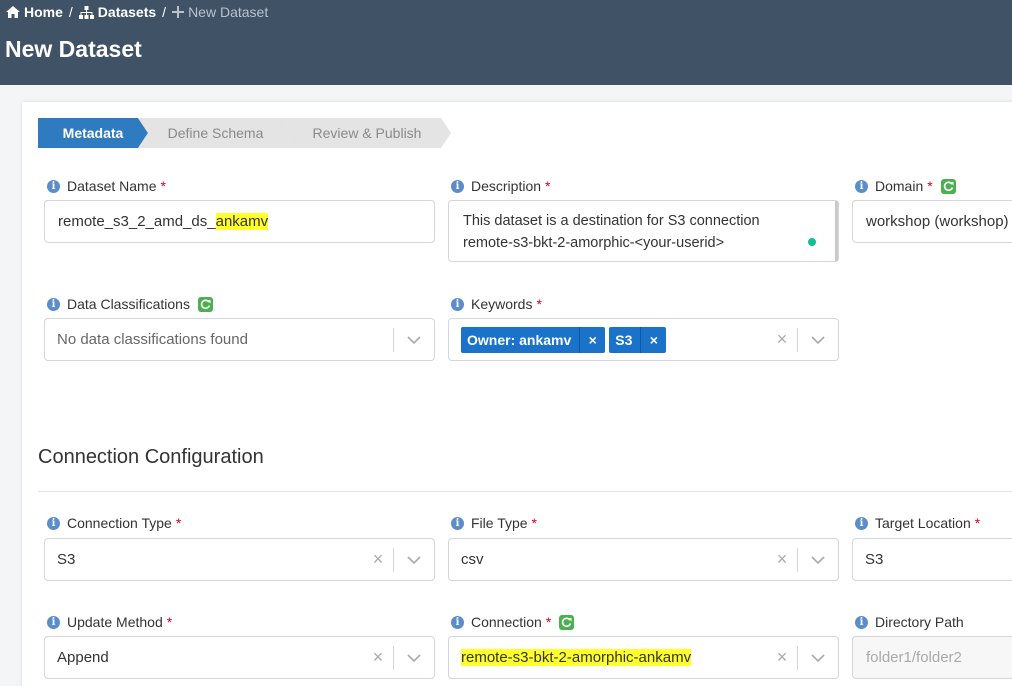 This screenshot has height=686, width=1012. I want to click on breadcrumb-datasets-label: Datasets, so click(127, 12).